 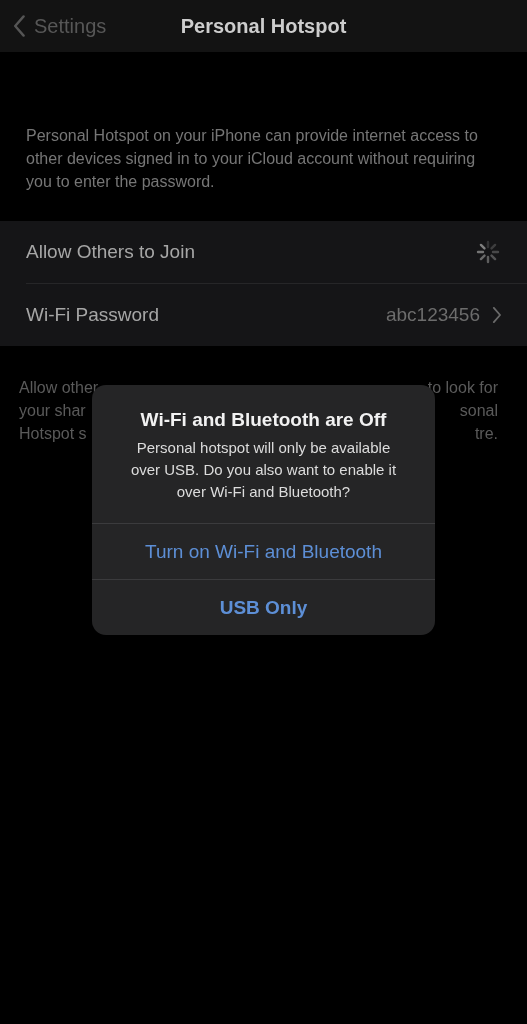 What do you see at coordinates (478, 410) in the screenshot?
I see `footer-text: sonal` at bounding box center [478, 410].